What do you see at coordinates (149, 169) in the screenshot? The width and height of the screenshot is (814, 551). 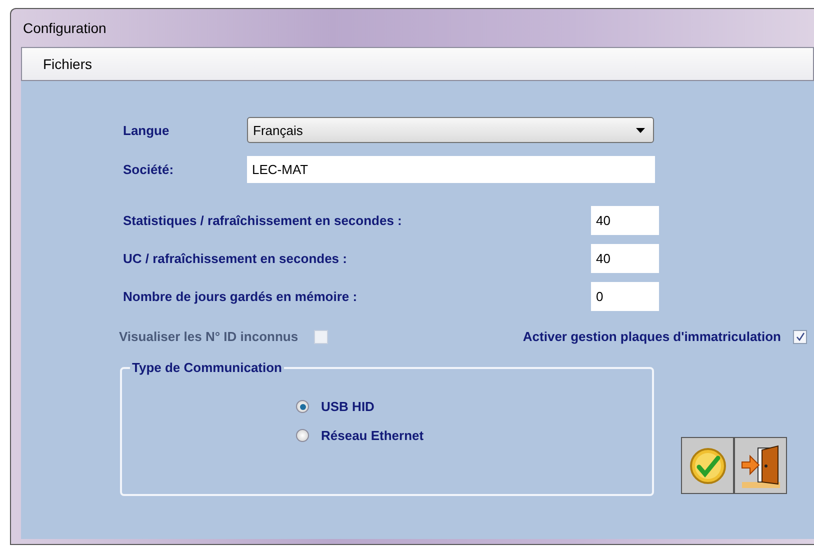 I see `field-label: Société:` at bounding box center [149, 169].